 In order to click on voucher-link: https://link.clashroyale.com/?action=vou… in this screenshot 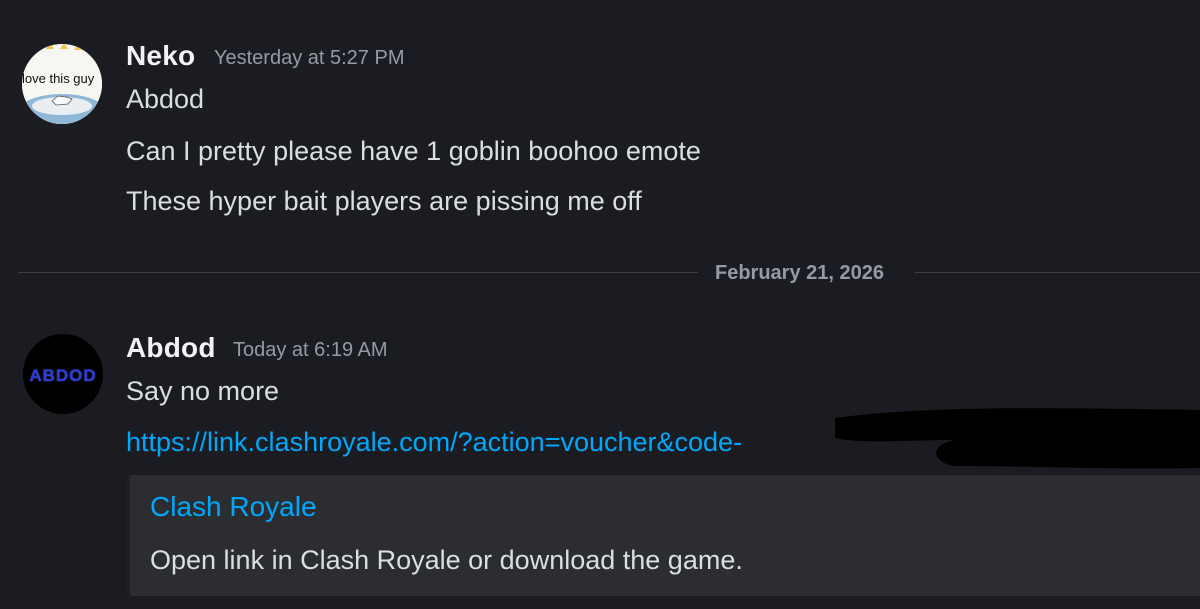, I will do `click(434, 442)`.